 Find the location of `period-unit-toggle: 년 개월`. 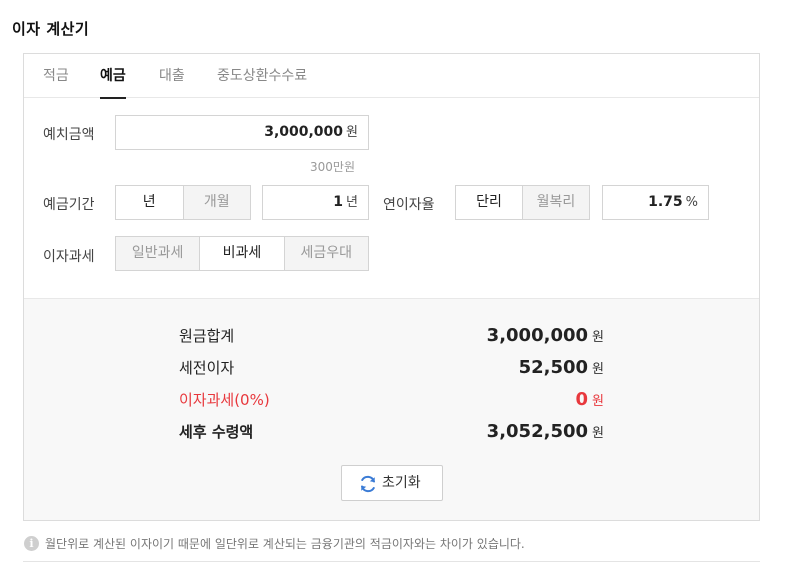

period-unit-toggle: 년 개월 is located at coordinates (183, 202).